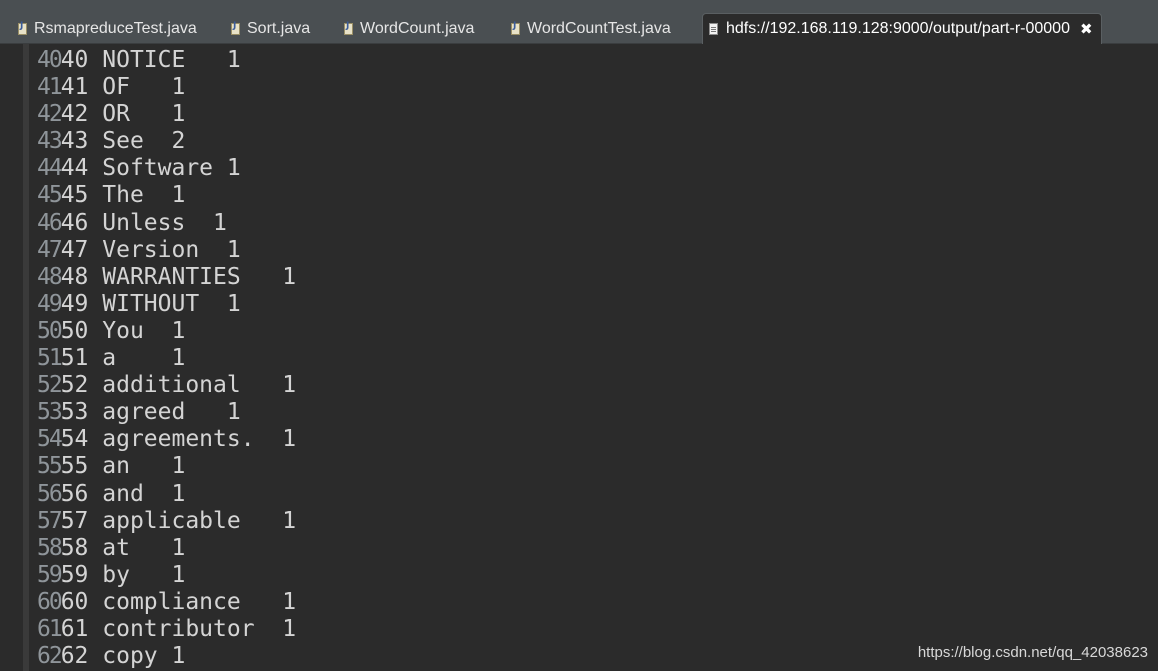  I want to click on editor-line: 5757 applicable 1, so click(166, 521).